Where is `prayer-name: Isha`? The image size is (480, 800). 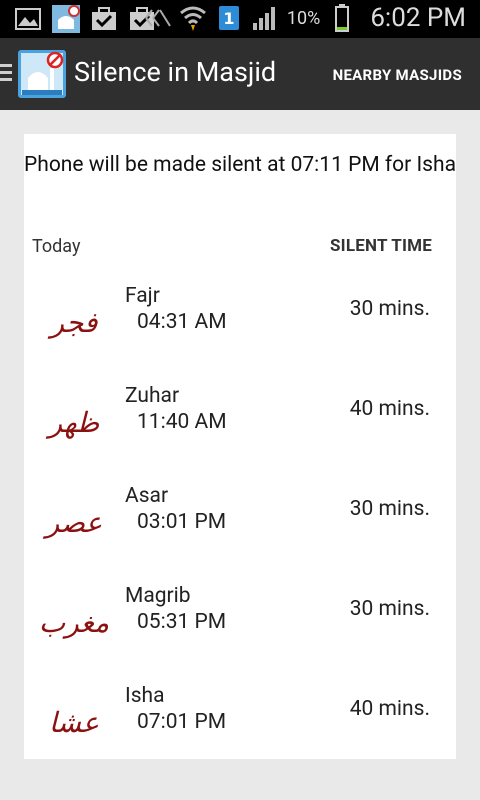
prayer-name: Isha is located at coordinates (145, 696).